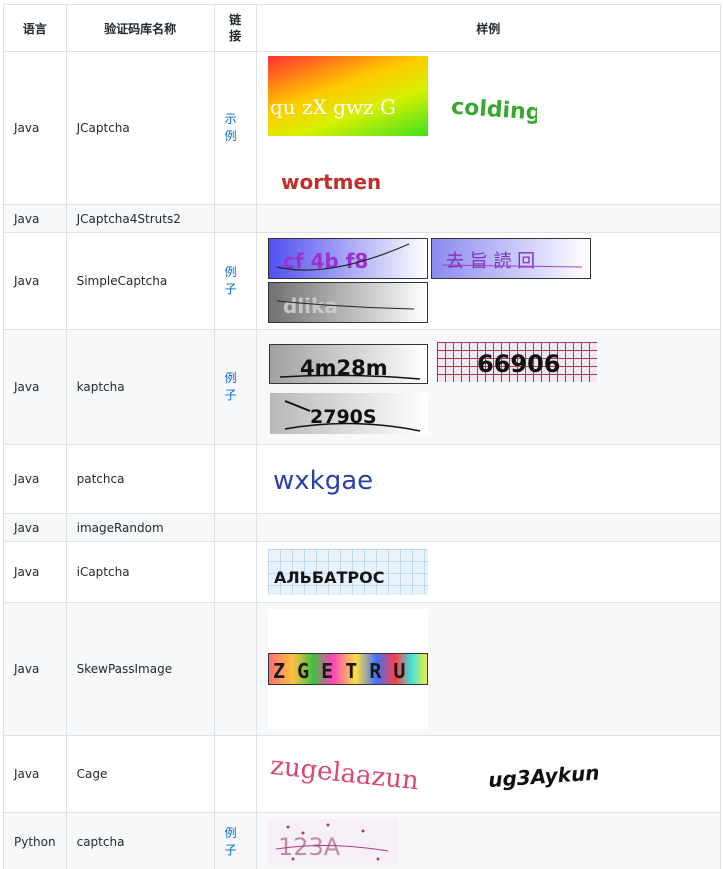  I want to click on grid-captcha-image: 66906, so click(516, 361).